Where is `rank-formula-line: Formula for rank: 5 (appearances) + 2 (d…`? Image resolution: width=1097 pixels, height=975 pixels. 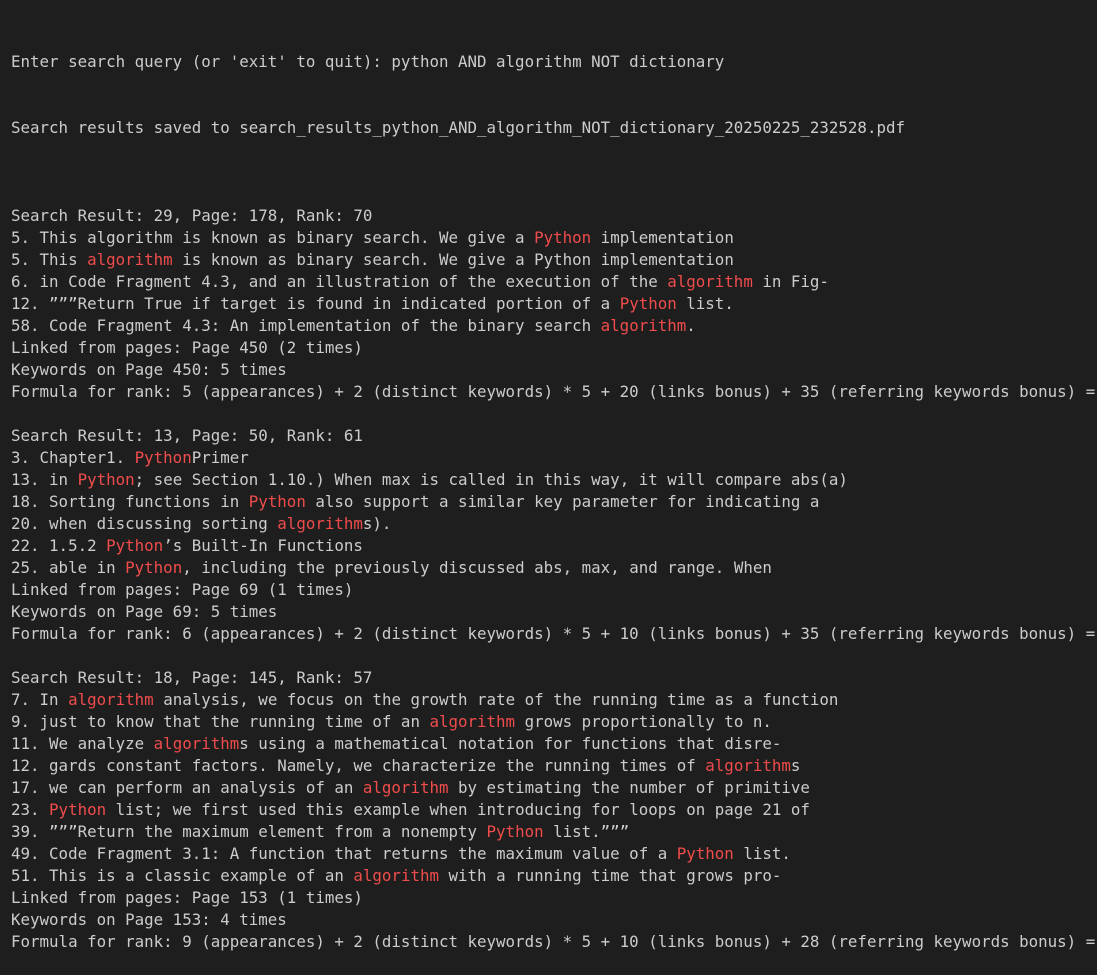 rank-formula-line: Formula for rank: 5 (appearances) + 2 (d… is located at coordinates (554, 391).